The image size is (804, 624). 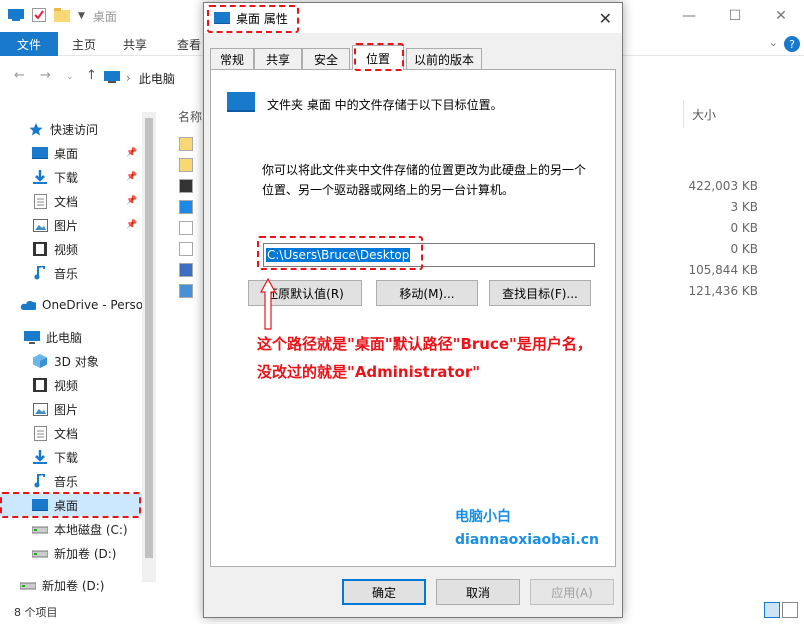 What do you see at coordinates (744, 228) in the screenshot?
I see `file-size-value: 0 KB` at bounding box center [744, 228].